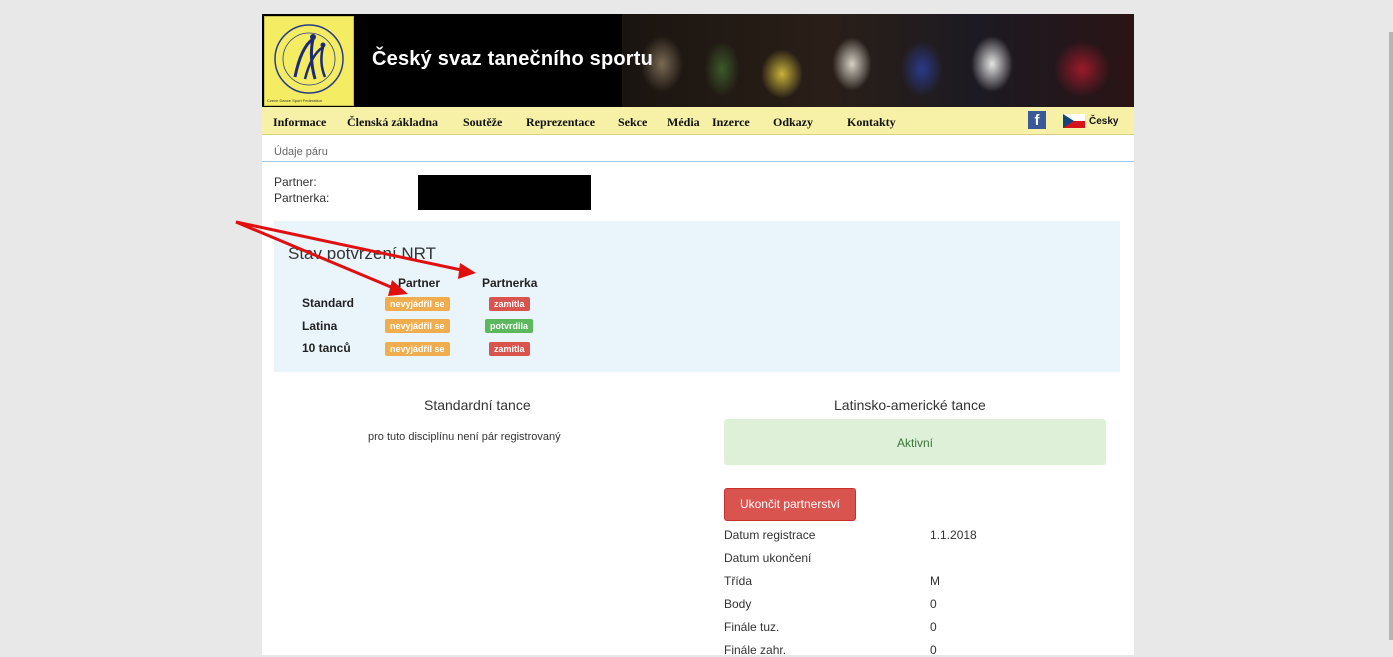 This screenshot has width=1393, height=657. I want to click on partnerka-label: Partnerka:, so click(302, 198).